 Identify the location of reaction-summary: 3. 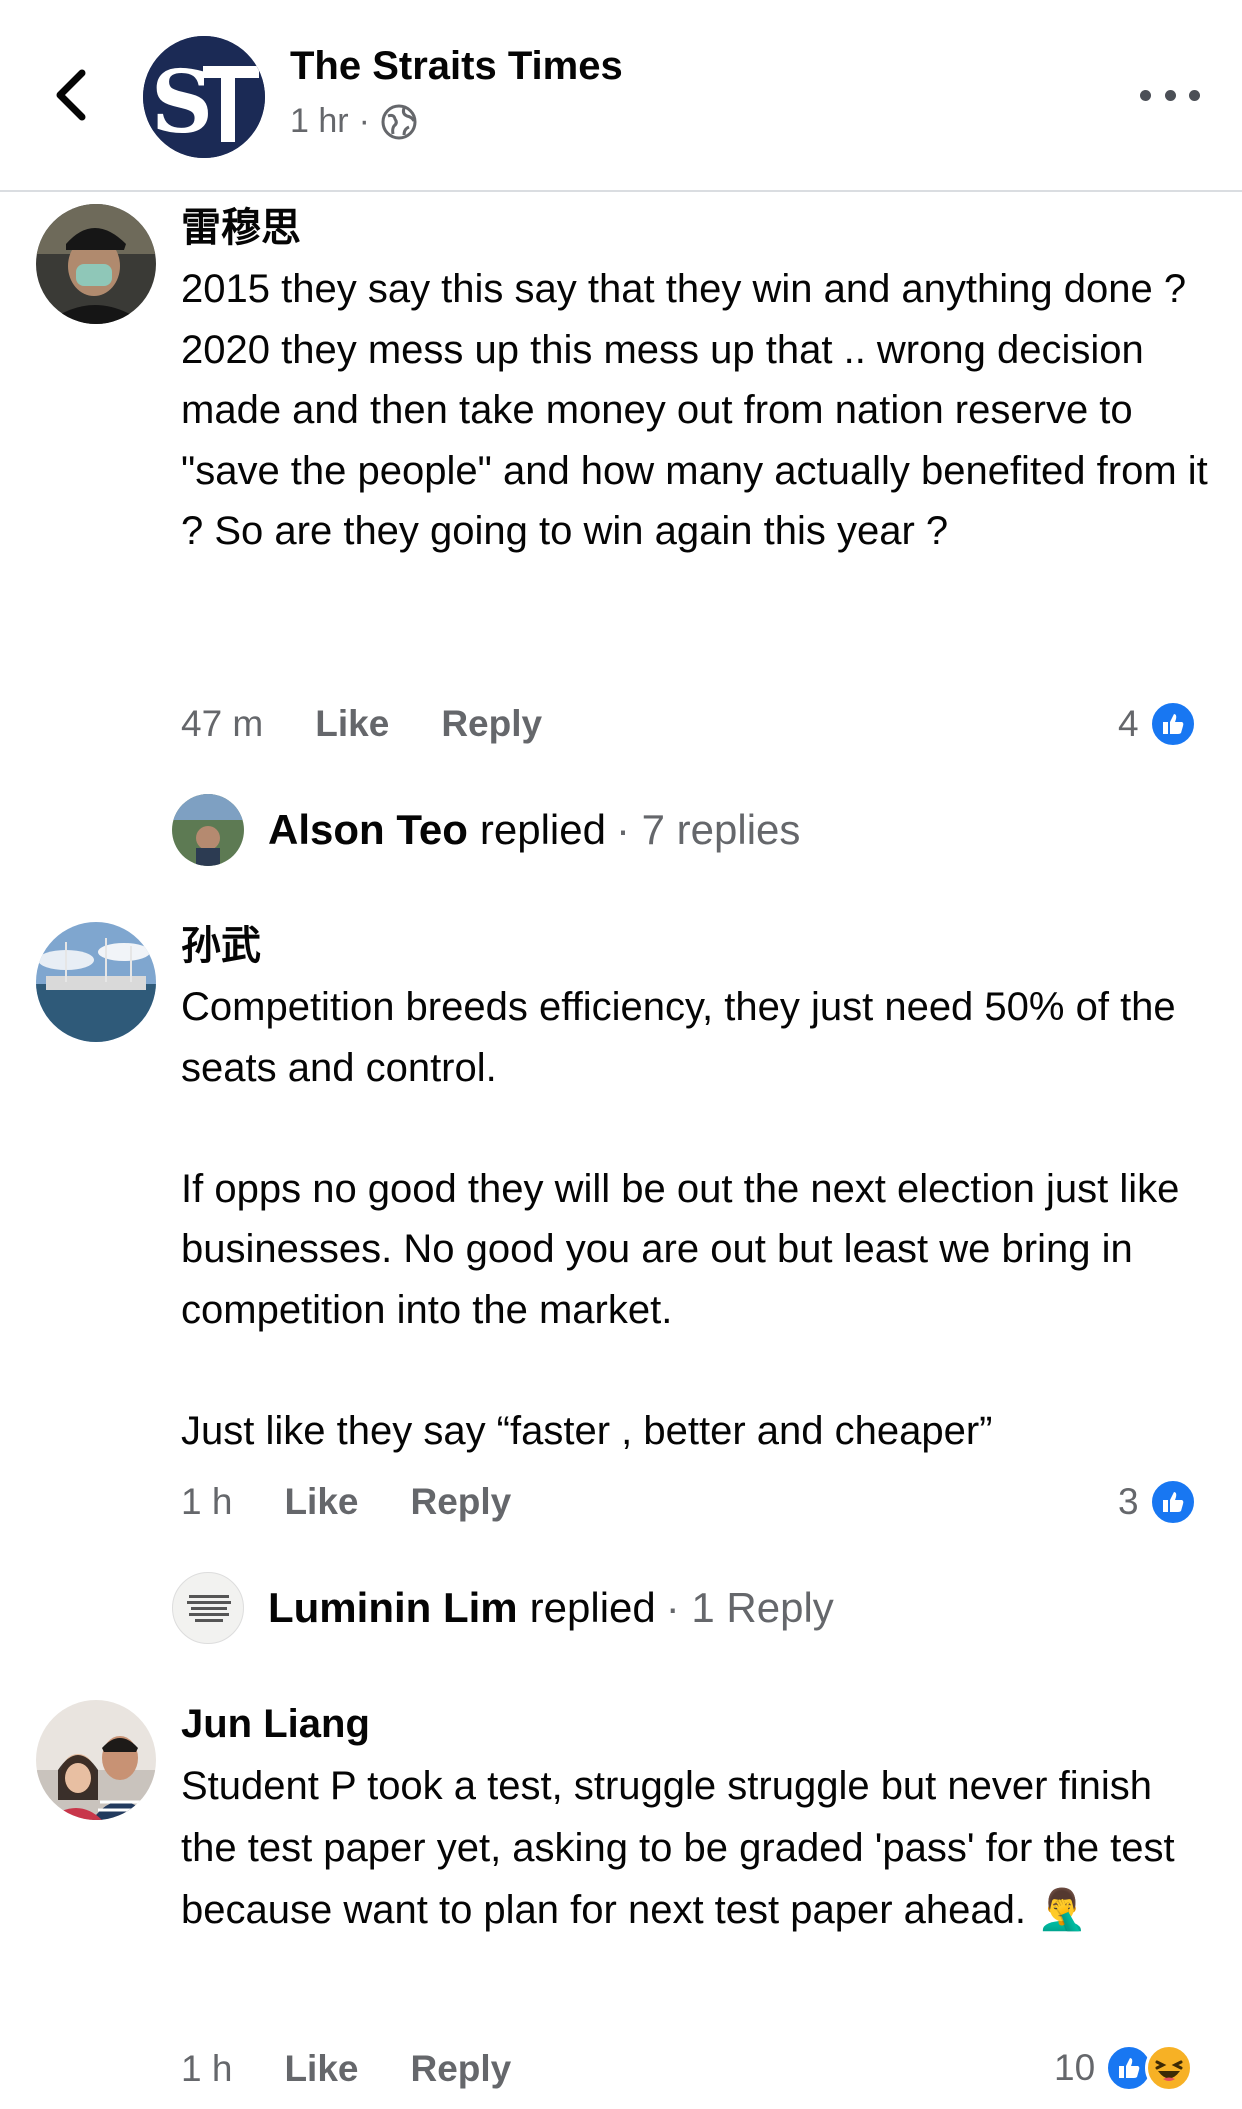
(1157, 1502).